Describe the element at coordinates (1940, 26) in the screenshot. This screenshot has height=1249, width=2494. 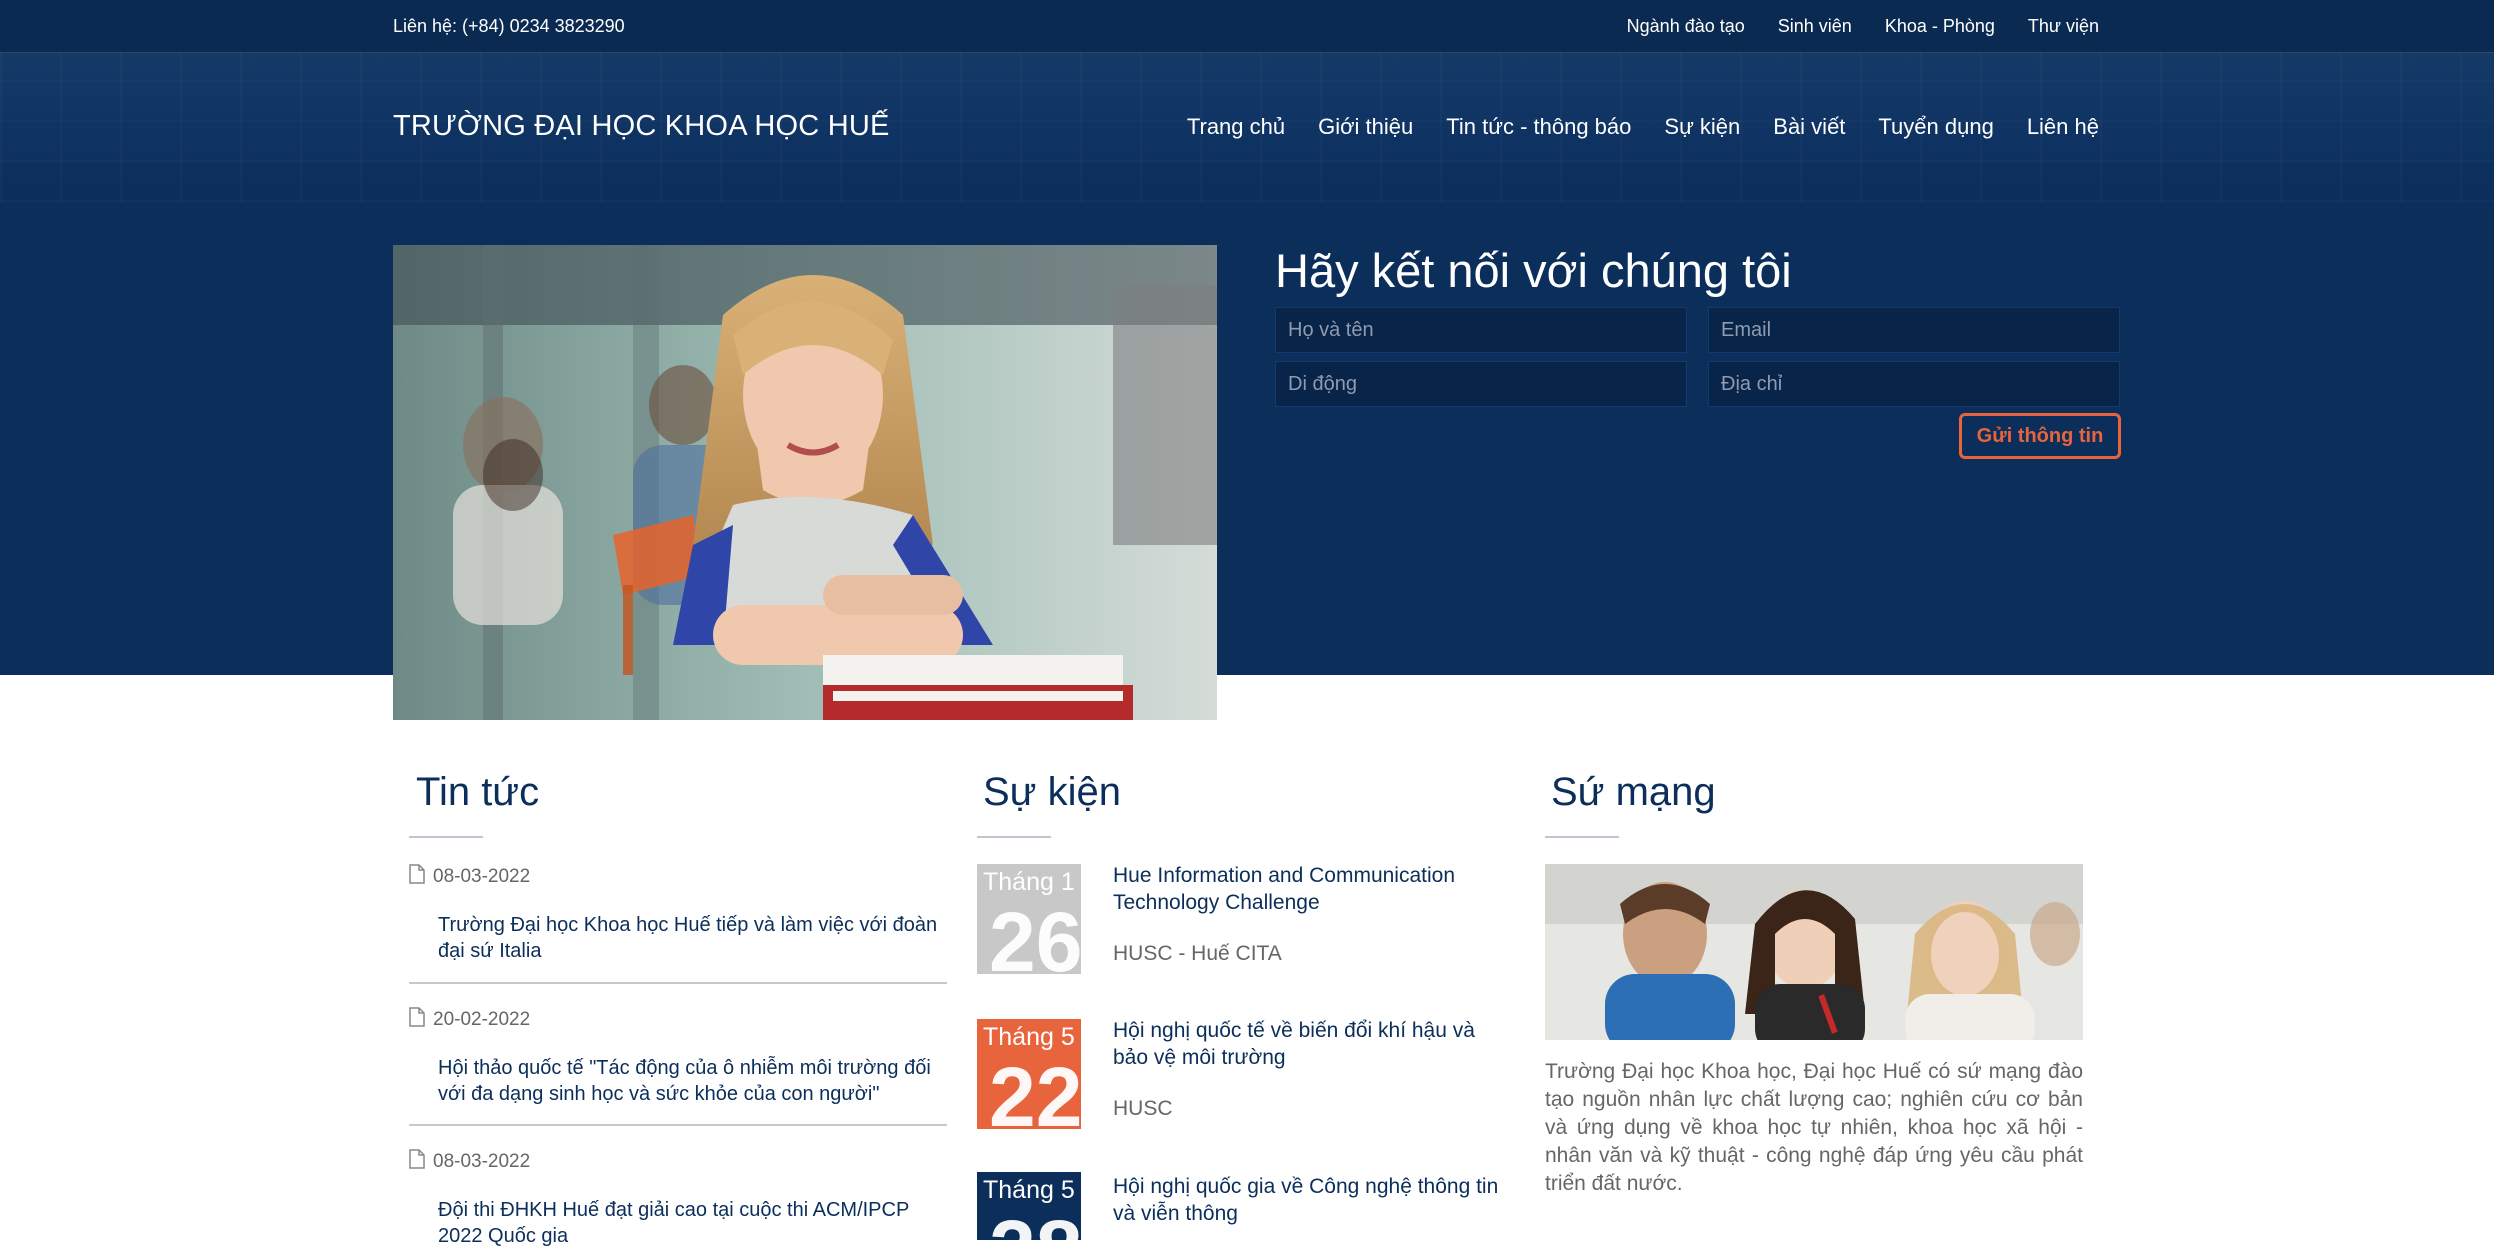
I see `toplink-khoa-phong: Khoa - Phòng` at that location.